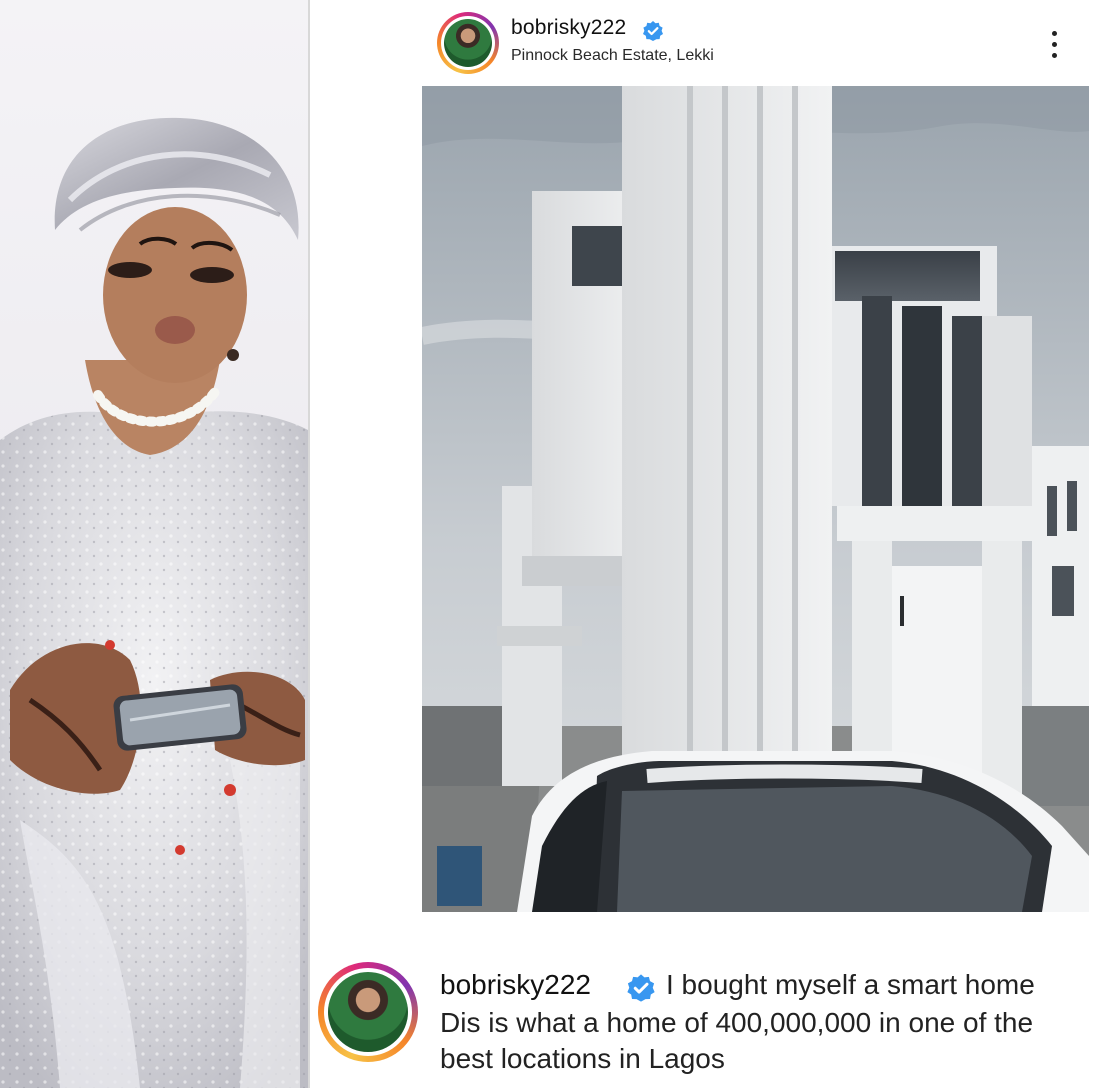  I want to click on more-options-icon, so click(1054, 45).